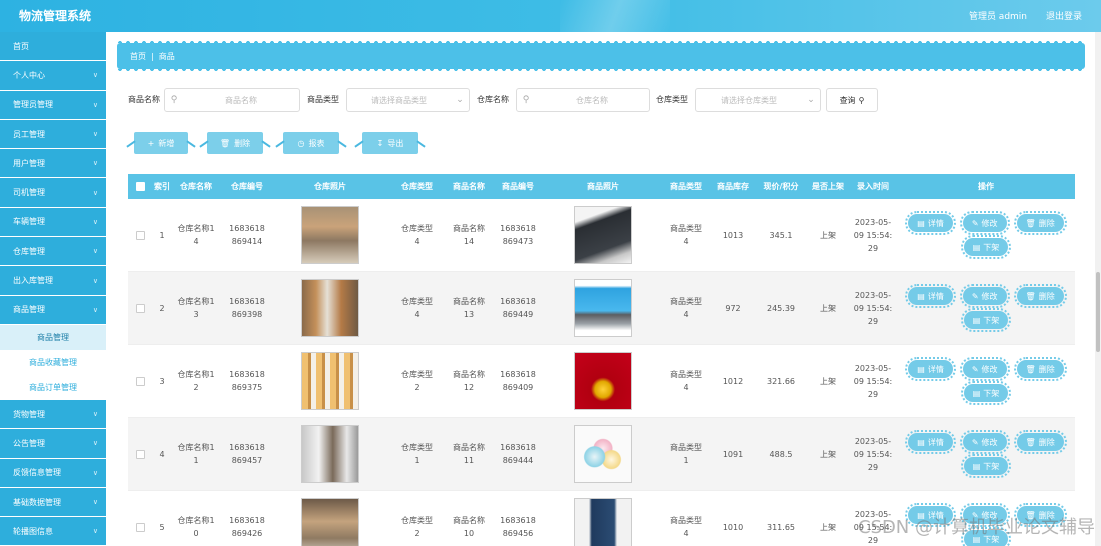 This screenshot has height=546, width=1101. Describe the element at coordinates (417, 533) in the screenshot. I see `cell-warehouse-type-line: 2` at that location.